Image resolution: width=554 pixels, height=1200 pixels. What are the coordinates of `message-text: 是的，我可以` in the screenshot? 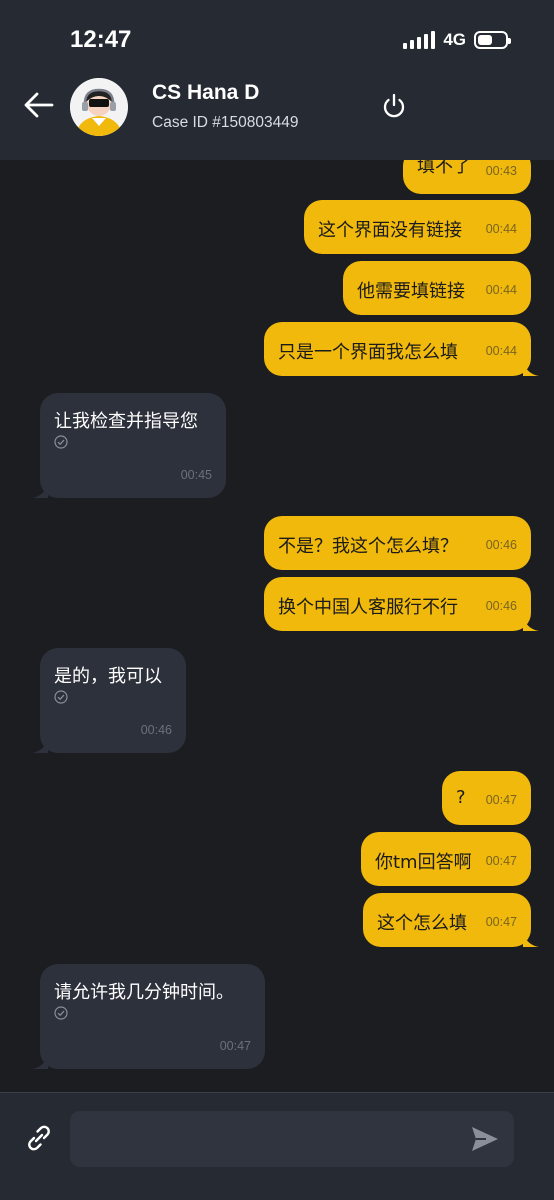 It's located at (108, 676).